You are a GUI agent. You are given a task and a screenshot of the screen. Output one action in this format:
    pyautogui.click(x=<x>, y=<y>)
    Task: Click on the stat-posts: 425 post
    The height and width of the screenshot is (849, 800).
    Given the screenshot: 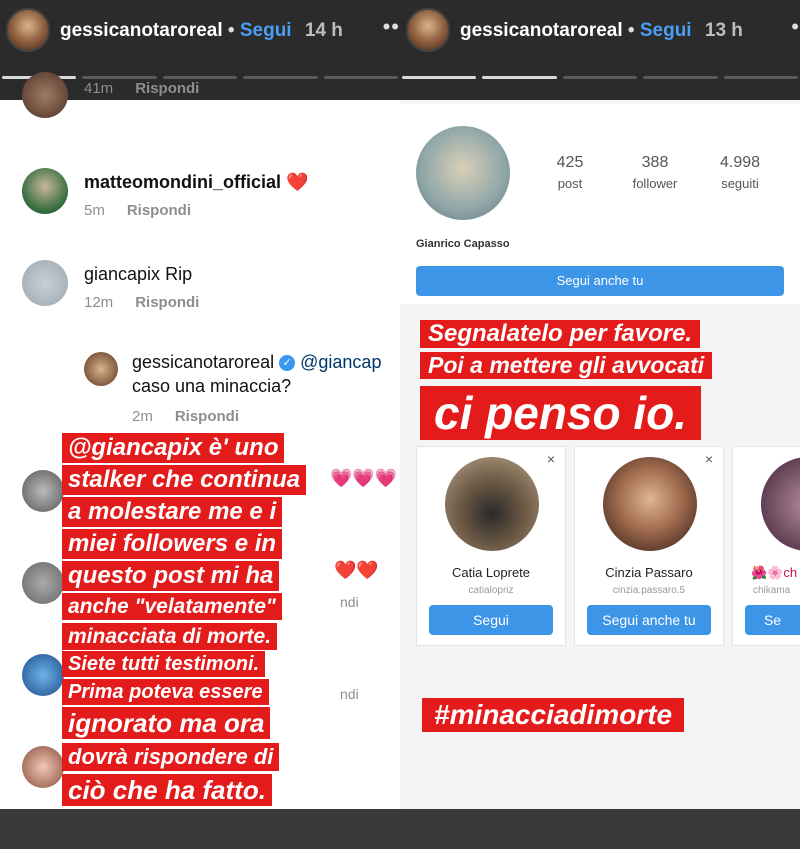 What is the action you would take?
    pyautogui.click(x=570, y=172)
    